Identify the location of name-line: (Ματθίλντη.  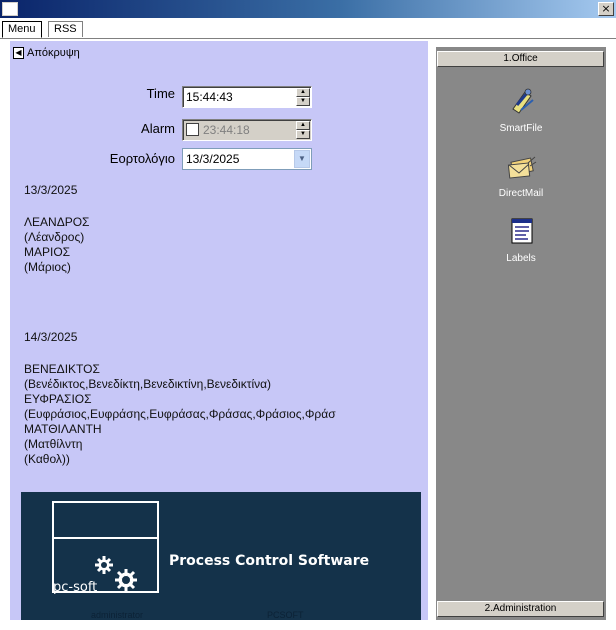
(53, 444).